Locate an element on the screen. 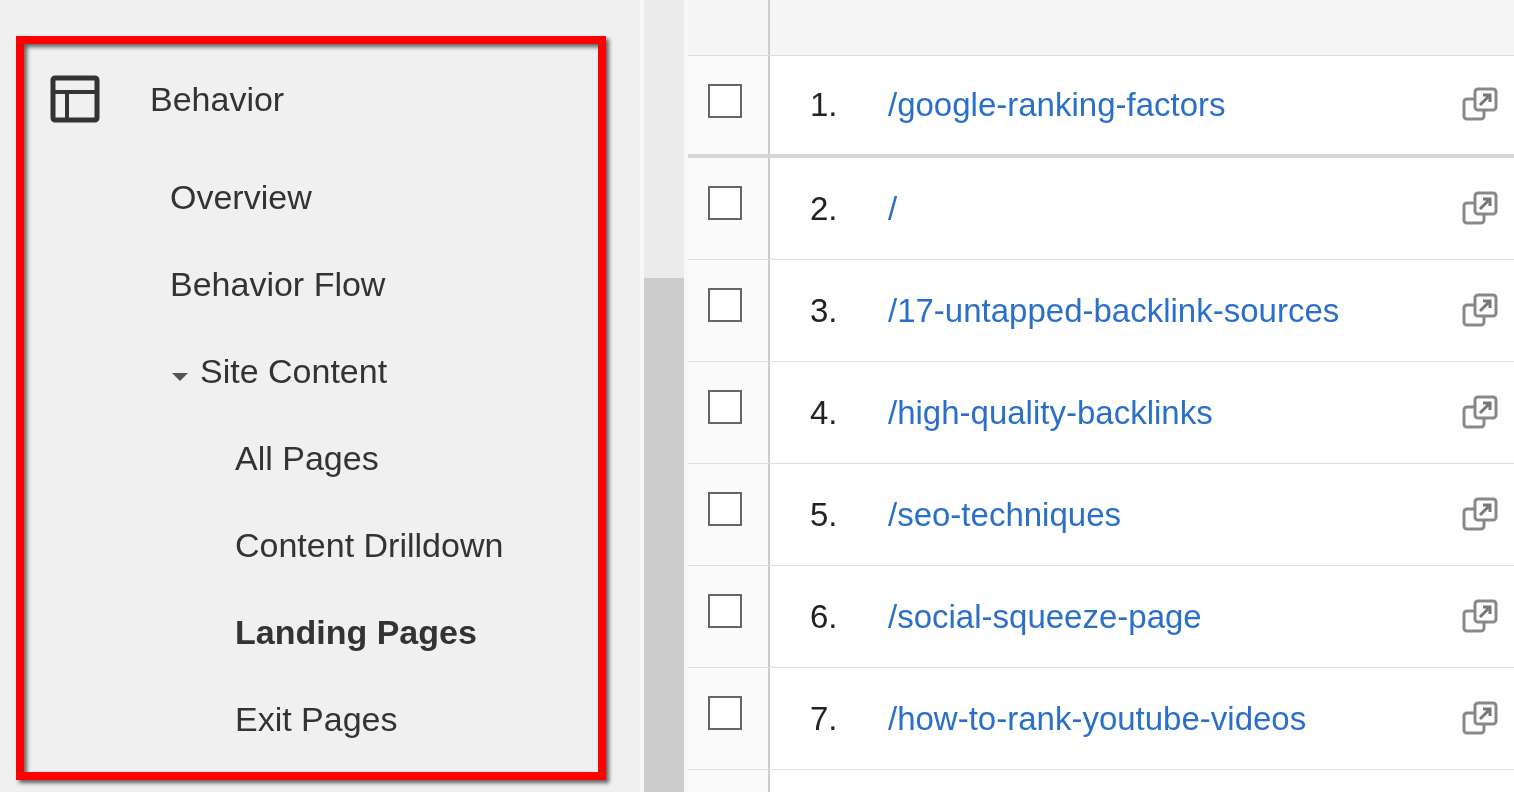 This screenshot has width=1514, height=792. layout-icon is located at coordinates (75, 99).